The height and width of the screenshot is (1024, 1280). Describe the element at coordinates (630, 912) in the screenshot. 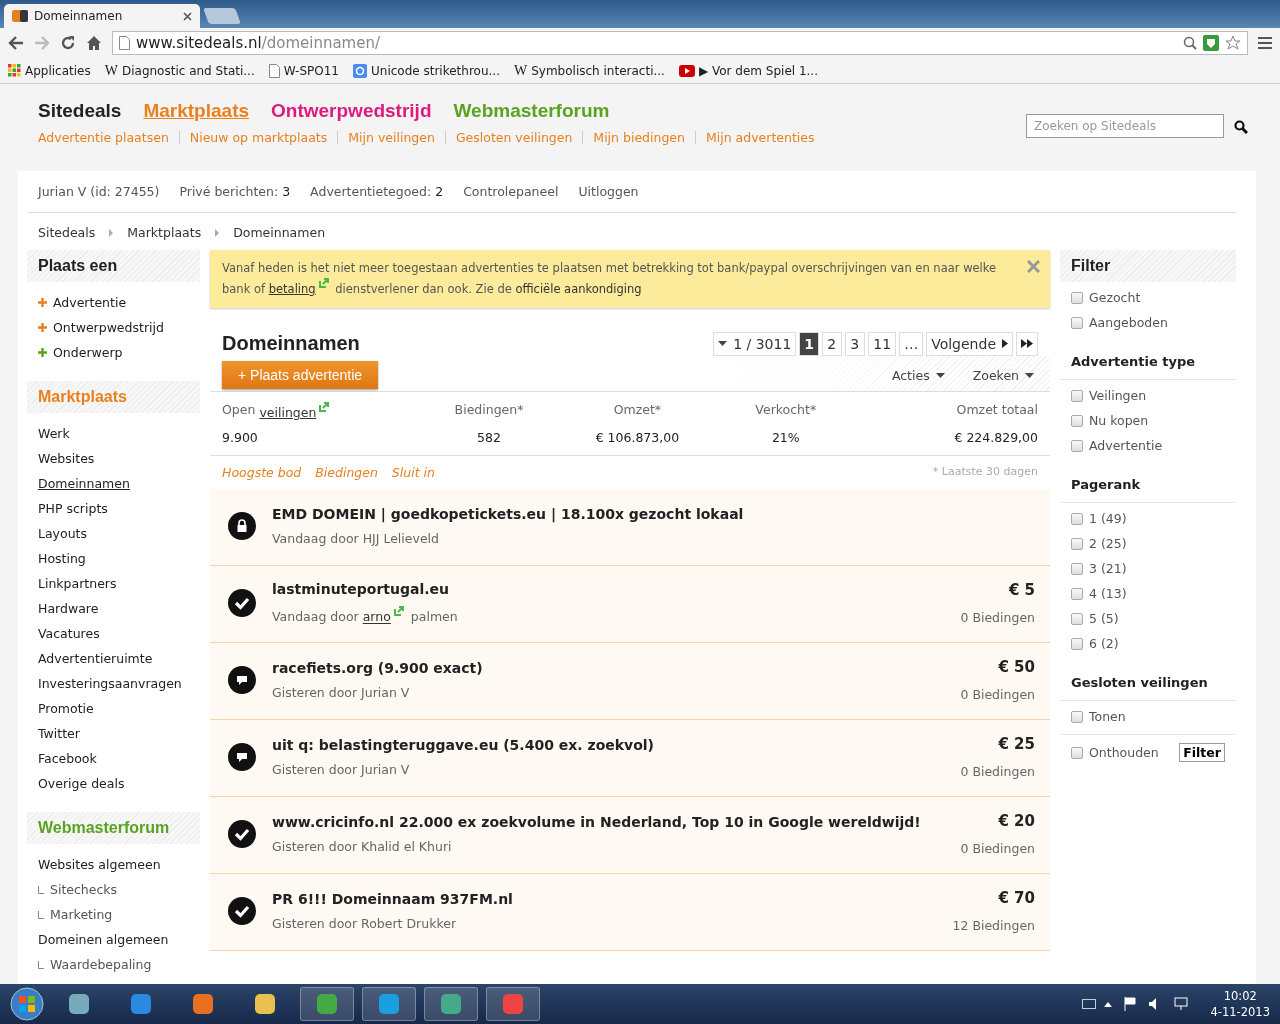

I see `listing-row: PR 6!!! Domeinnaam 937FM.nl Gisteren door Robert Drukker € 70 12 Biedingen` at that location.